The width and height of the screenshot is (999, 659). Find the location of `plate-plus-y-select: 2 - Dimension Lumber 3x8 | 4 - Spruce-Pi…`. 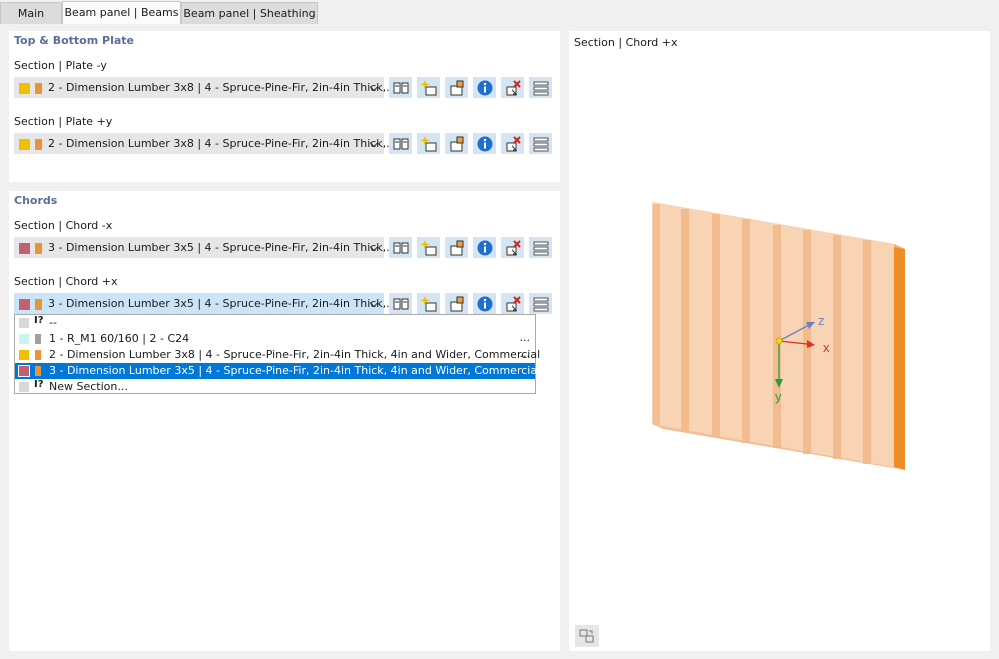

plate-plus-y-select: 2 - Dimension Lumber 3x8 | 4 - Spruce-Pi… is located at coordinates (205, 143).